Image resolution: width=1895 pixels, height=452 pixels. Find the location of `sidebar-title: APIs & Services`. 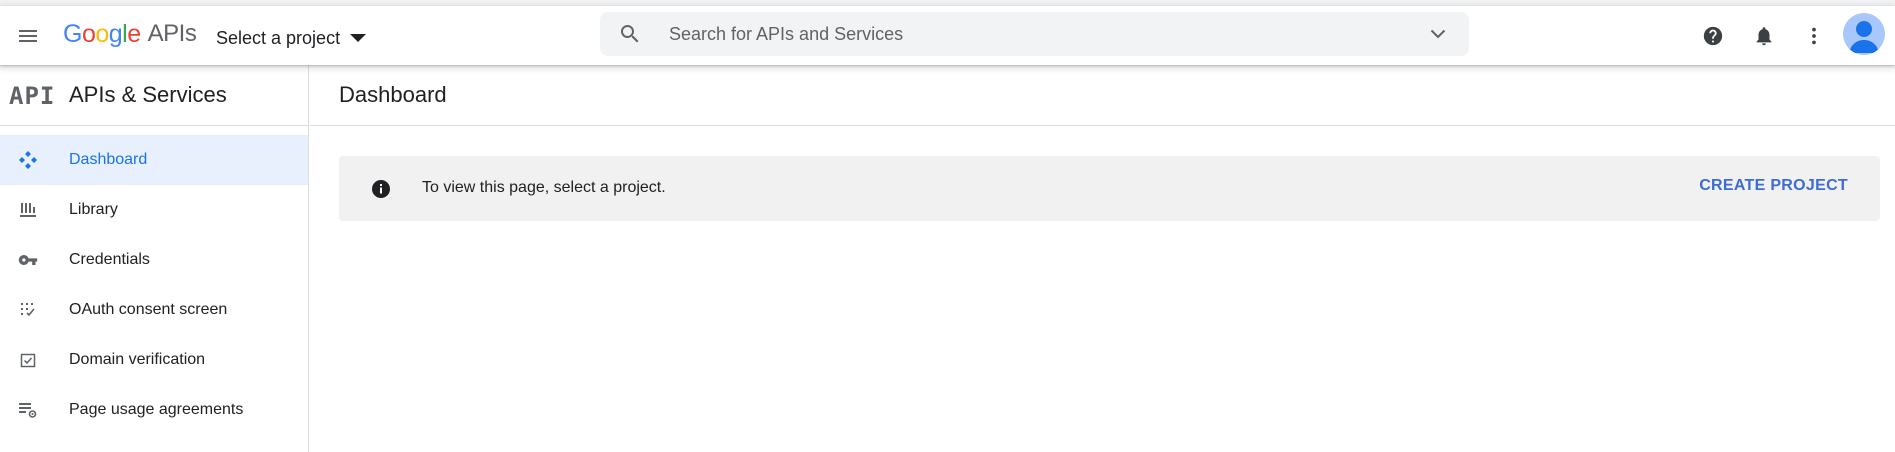

sidebar-title: APIs & Services is located at coordinates (148, 94).